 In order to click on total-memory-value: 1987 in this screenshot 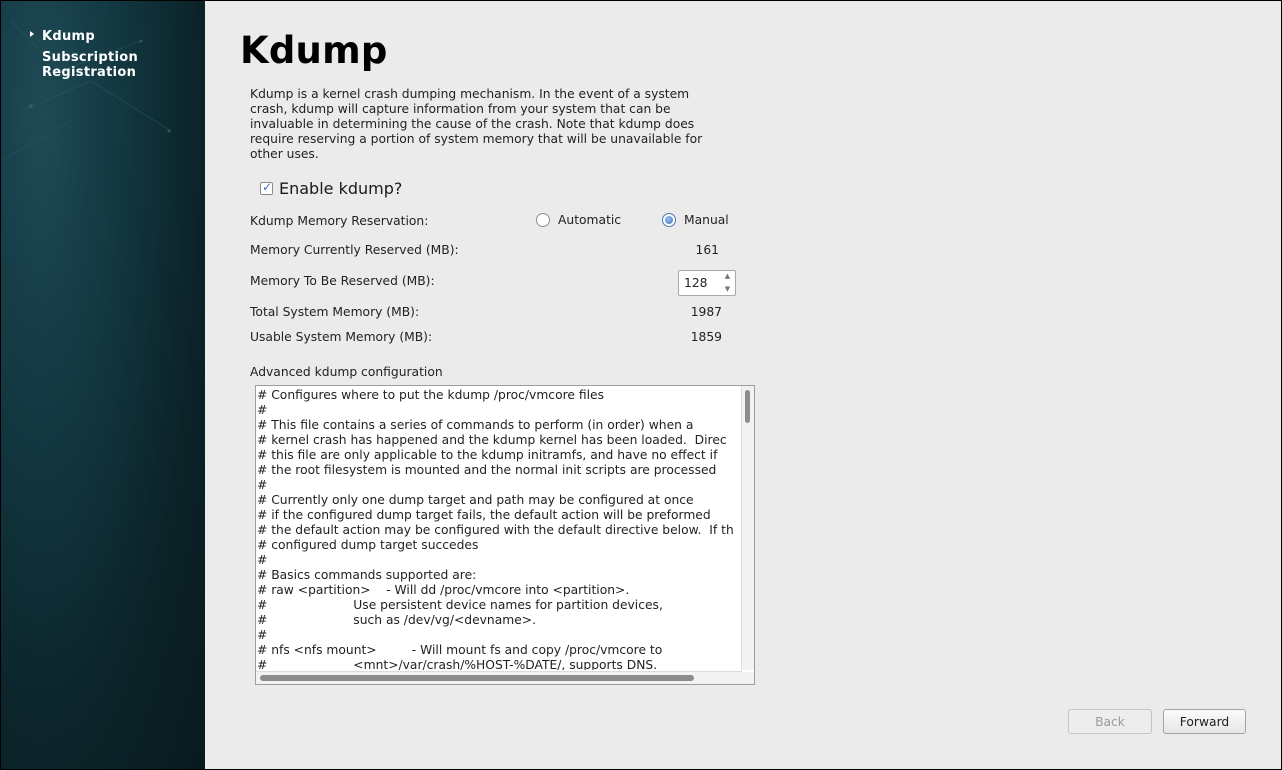, I will do `click(706, 312)`.